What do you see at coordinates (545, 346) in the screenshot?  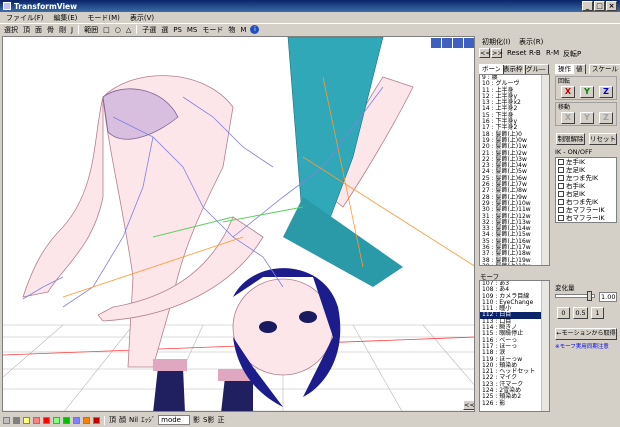 I see `morph-list-scrollbar` at bounding box center [545, 346].